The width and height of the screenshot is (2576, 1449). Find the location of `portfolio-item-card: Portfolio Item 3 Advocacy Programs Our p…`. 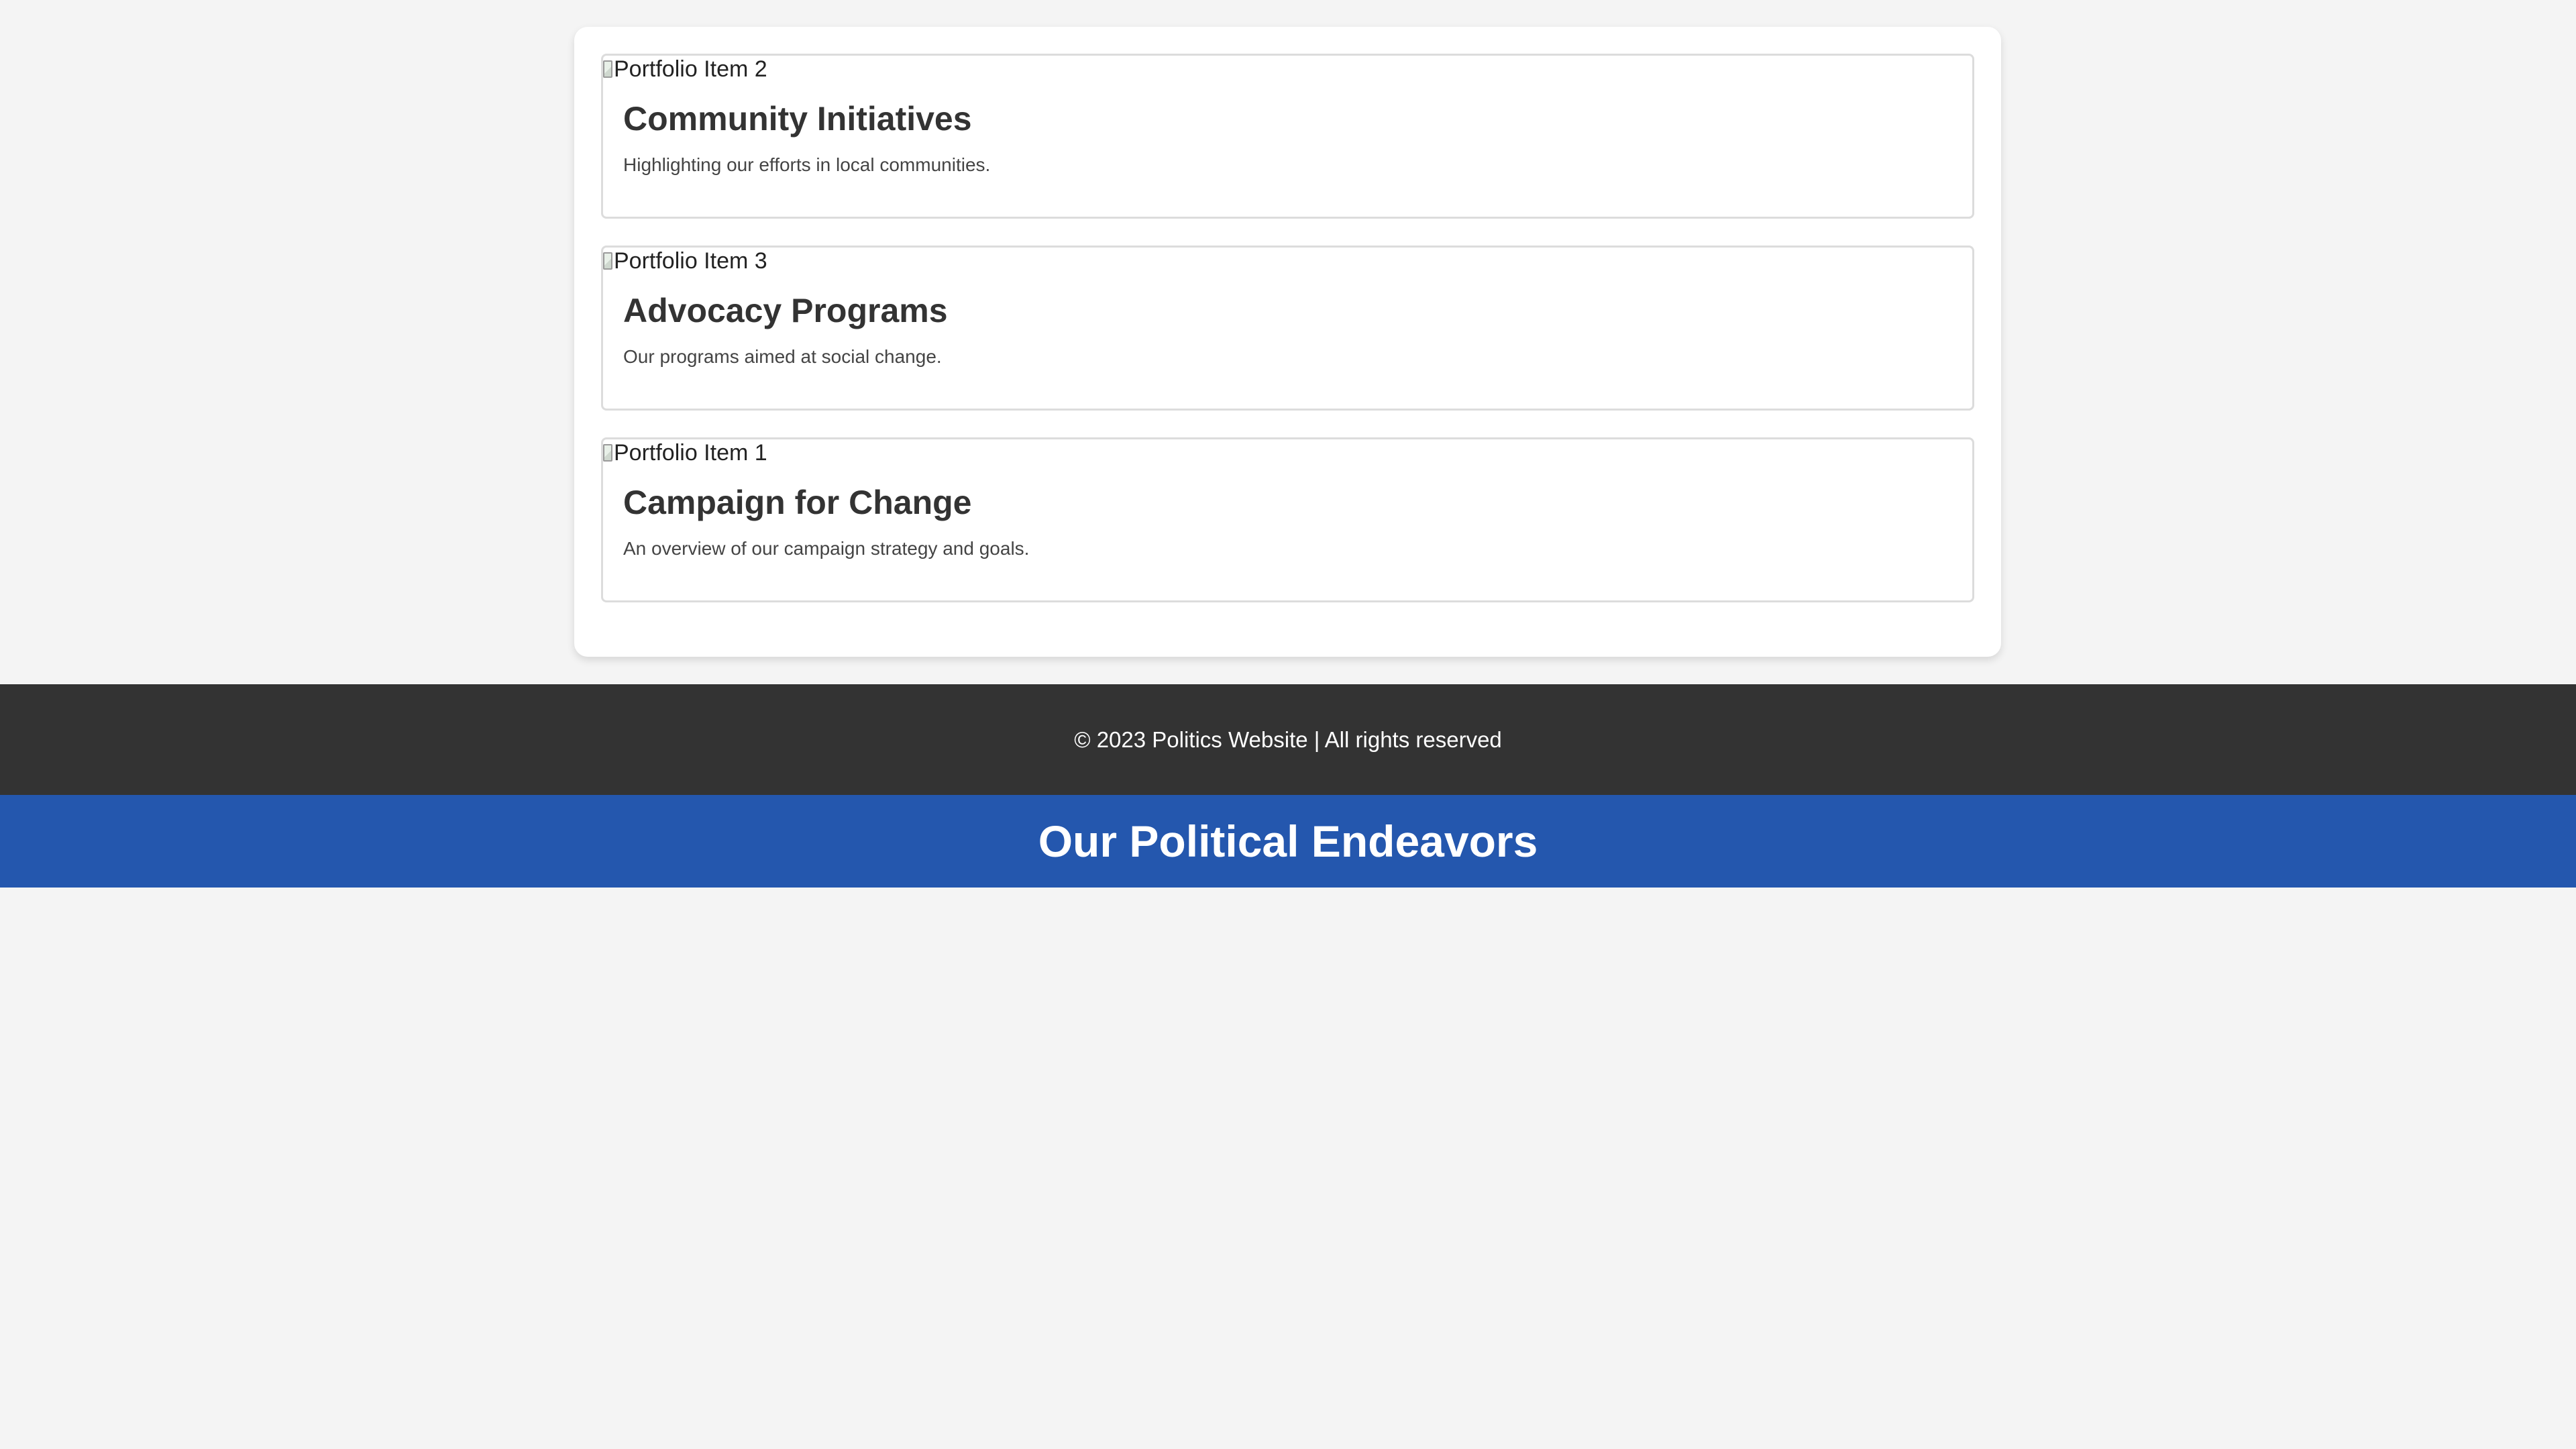

portfolio-item-card: Portfolio Item 3 Advocacy Programs Our p… is located at coordinates (1287, 328).